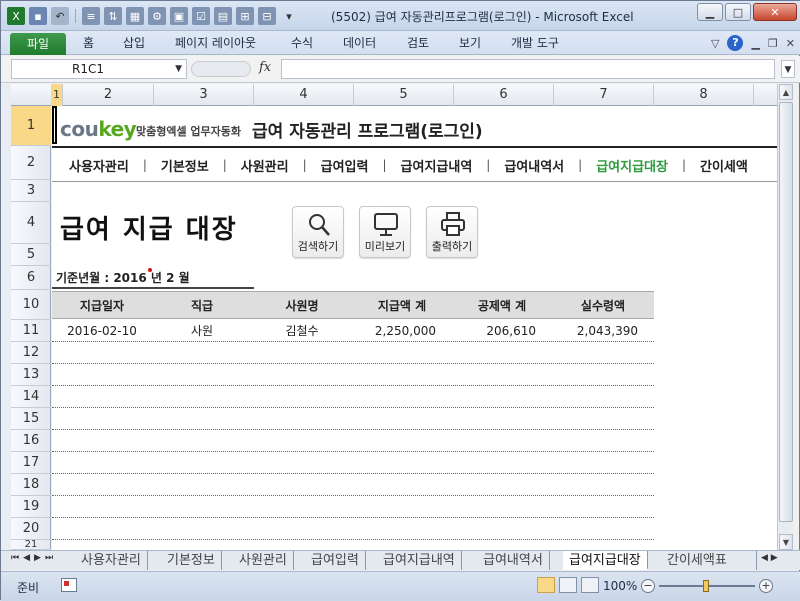  What do you see at coordinates (419, 560) in the screenshot?
I see `sheet-tab-payment-history: 급여지급내역` at bounding box center [419, 560].